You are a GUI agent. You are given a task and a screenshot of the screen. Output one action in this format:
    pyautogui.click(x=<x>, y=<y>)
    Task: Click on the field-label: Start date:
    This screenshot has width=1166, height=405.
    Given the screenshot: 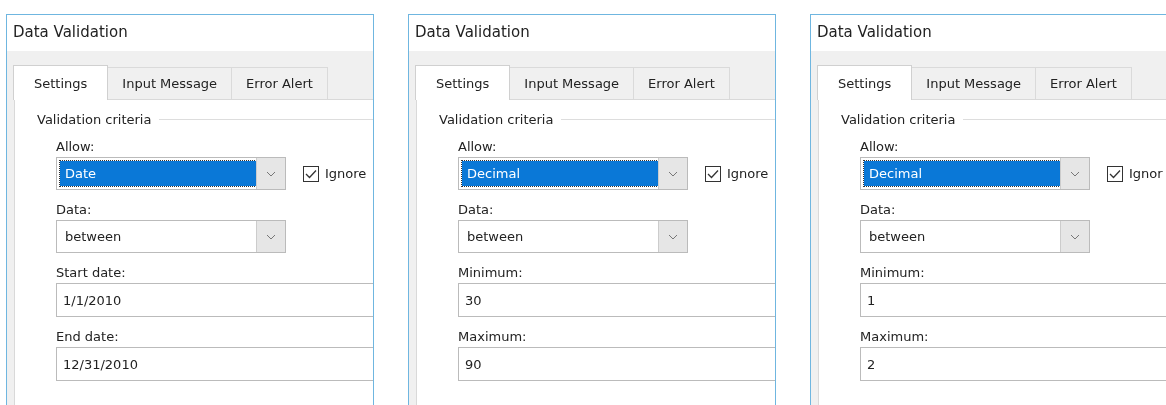 What is the action you would take?
    pyautogui.click(x=91, y=272)
    